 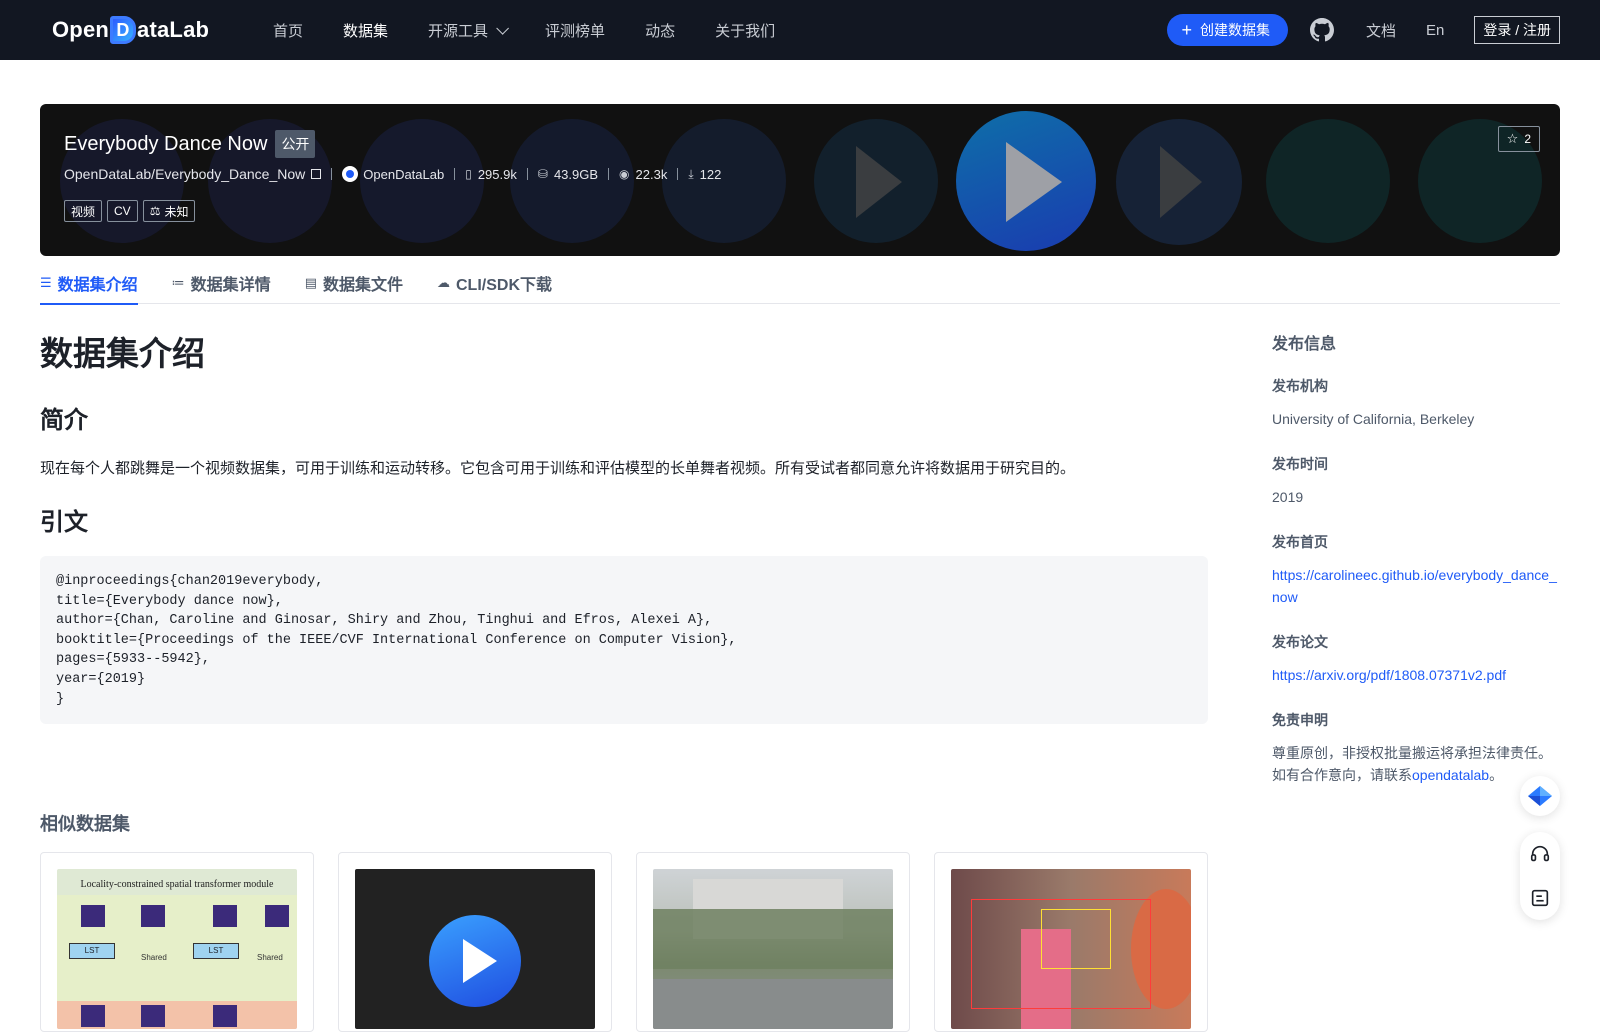 I want to click on nav-item-about: 关于我们, so click(x=745, y=30).